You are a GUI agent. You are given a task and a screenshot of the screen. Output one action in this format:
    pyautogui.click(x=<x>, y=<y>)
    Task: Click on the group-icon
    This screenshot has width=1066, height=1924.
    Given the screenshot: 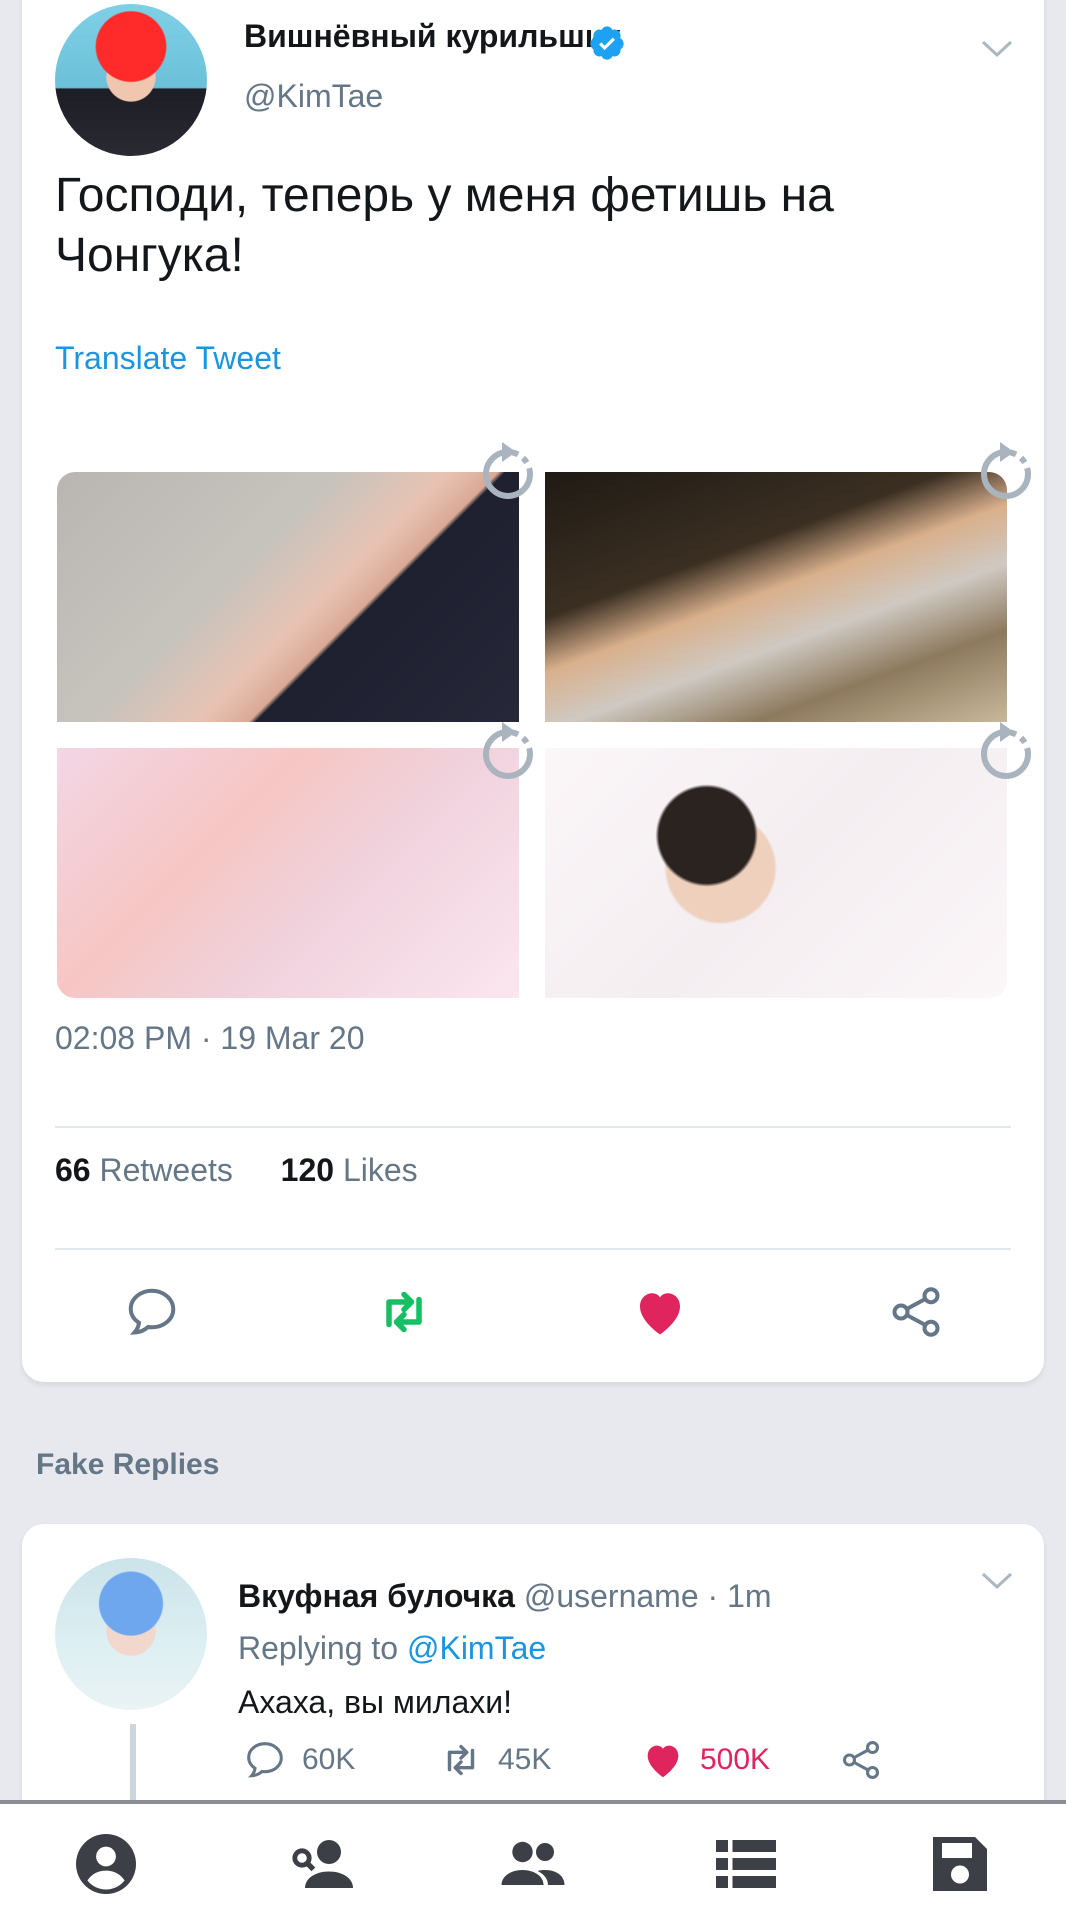 What is the action you would take?
    pyautogui.click(x=533, y=1864)
    